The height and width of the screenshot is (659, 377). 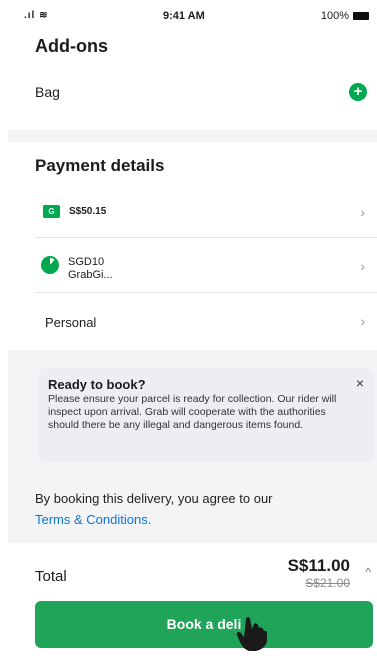 I want to click on battery-percent: 100%, so click(x=334, y=16).